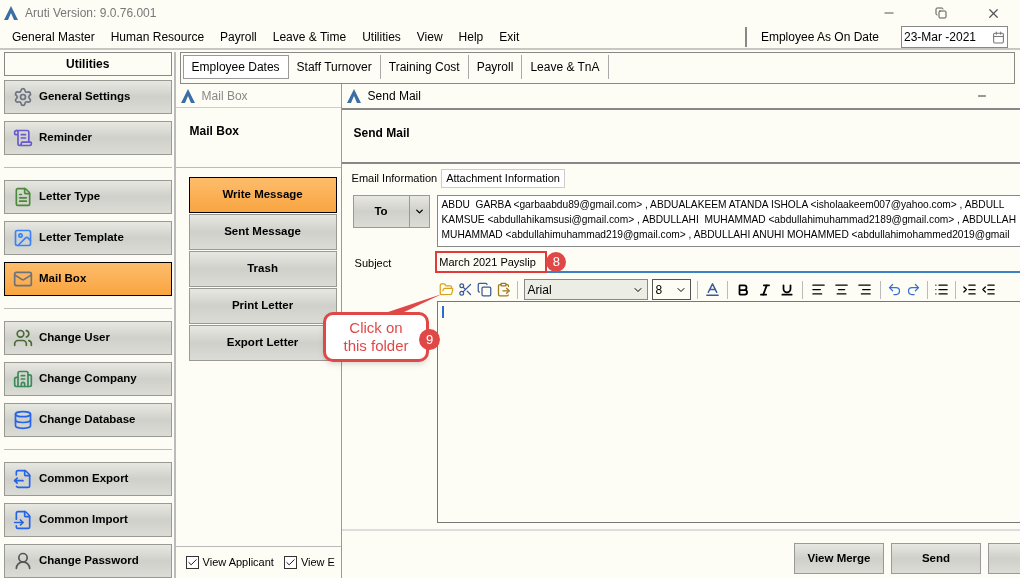  What do you see at coordinates (954, 37) in the screenshot?
I see `date-field: 23-Mar -2021` at bounding box center [954, 37].